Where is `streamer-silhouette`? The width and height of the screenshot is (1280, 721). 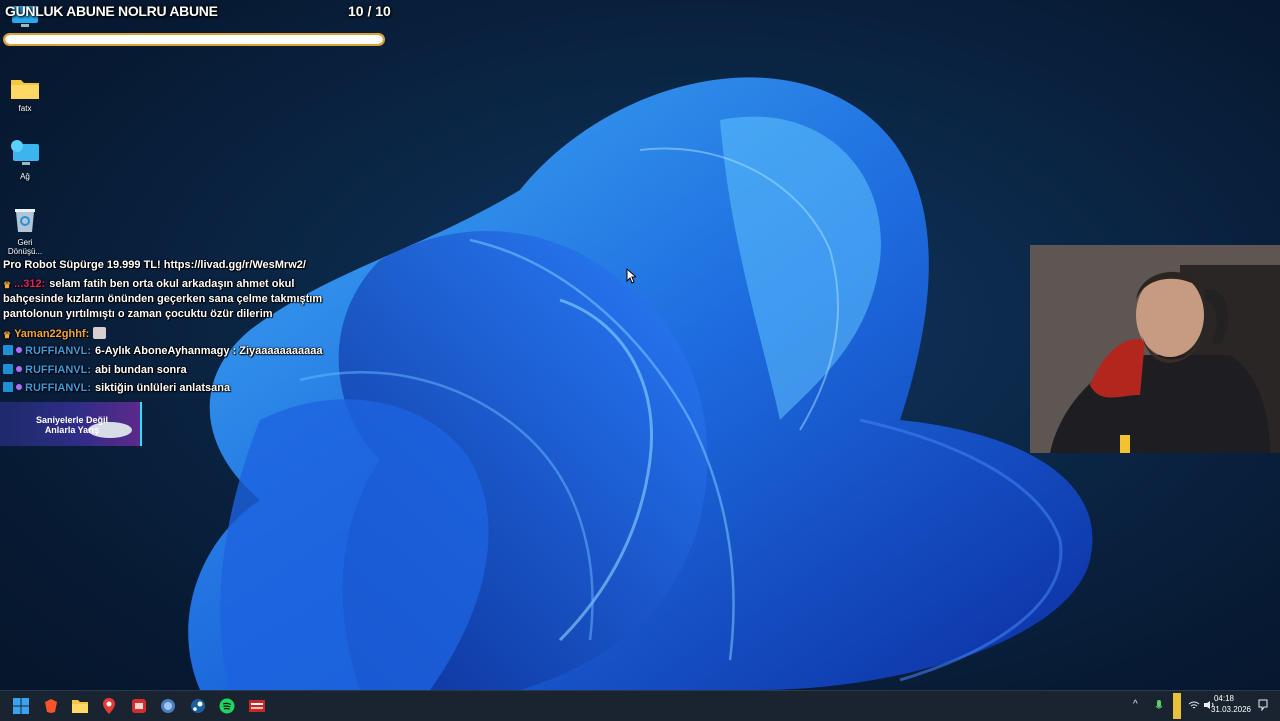
streamer-silhouette is located at coordinates (1155, 349).